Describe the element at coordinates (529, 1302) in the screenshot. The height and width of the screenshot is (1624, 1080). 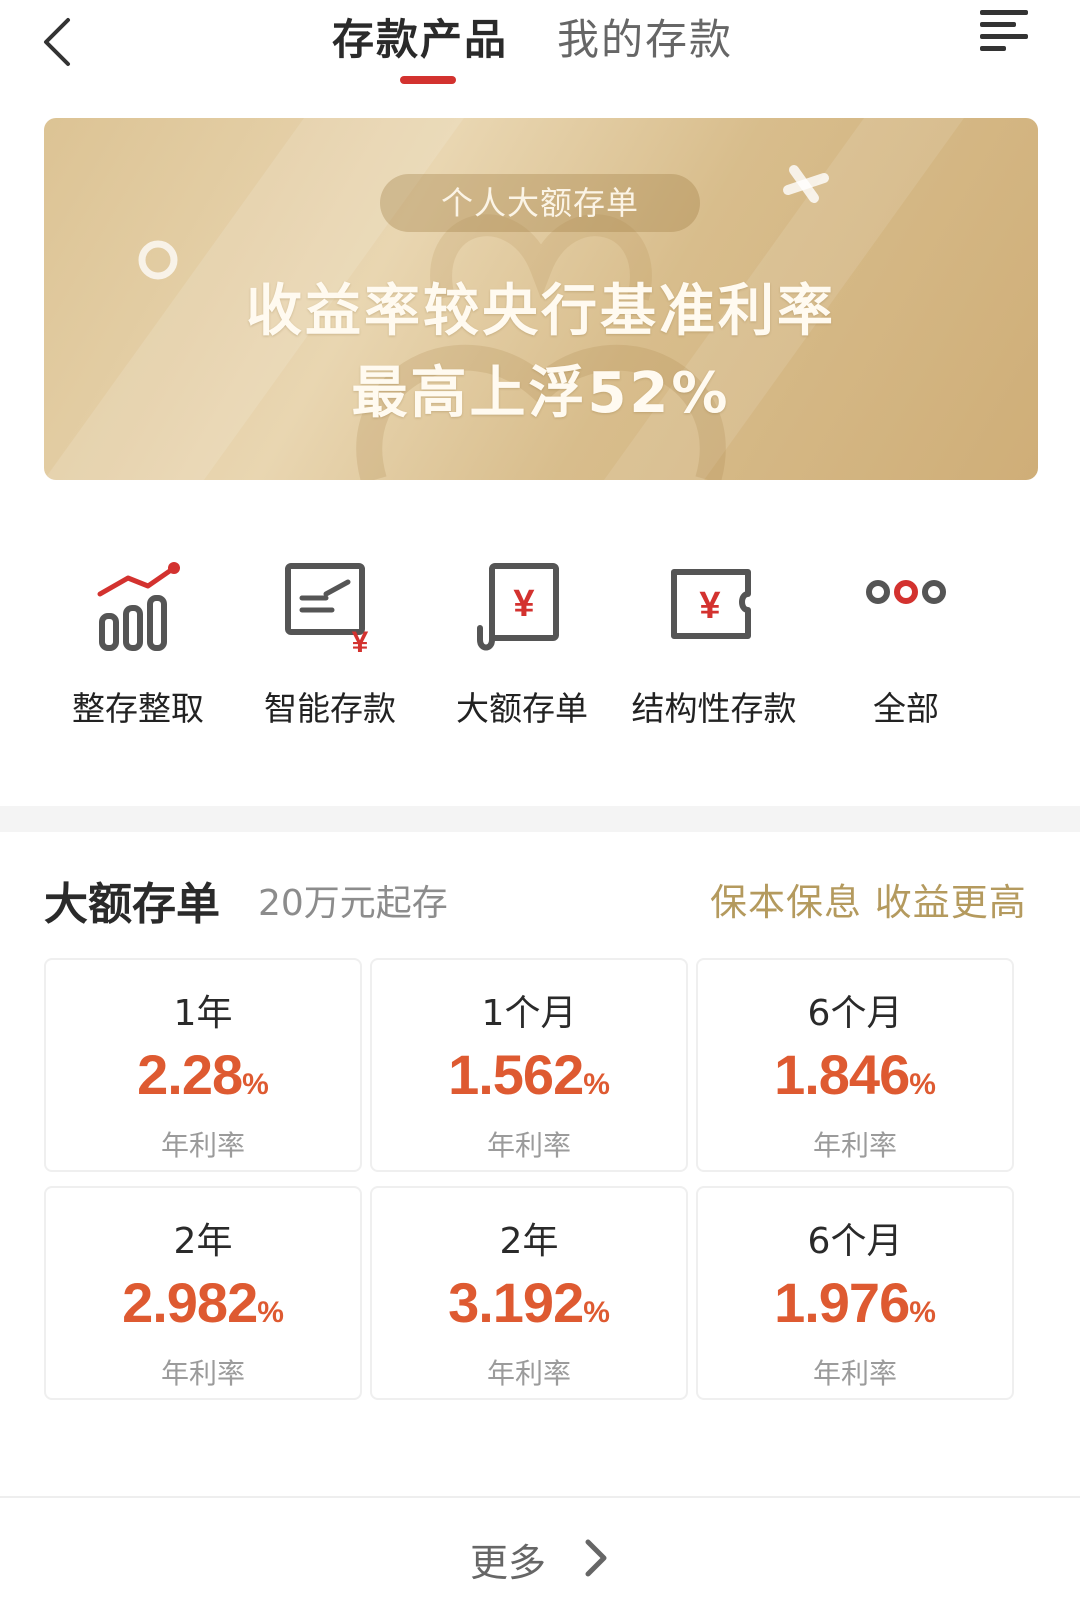
I see `rate-value: 3.192%` at that location.